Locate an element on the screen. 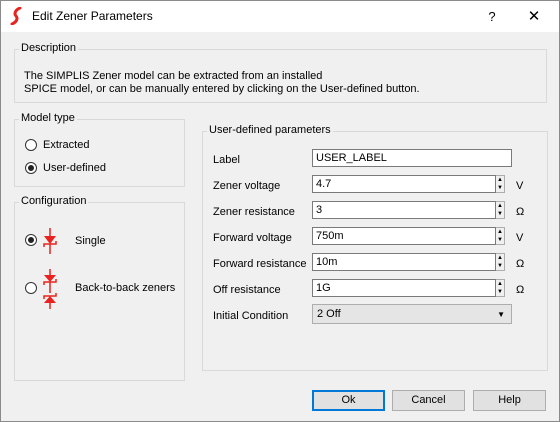  forward-resistance-label: Forward resistance is located at coordinates (260, 264).